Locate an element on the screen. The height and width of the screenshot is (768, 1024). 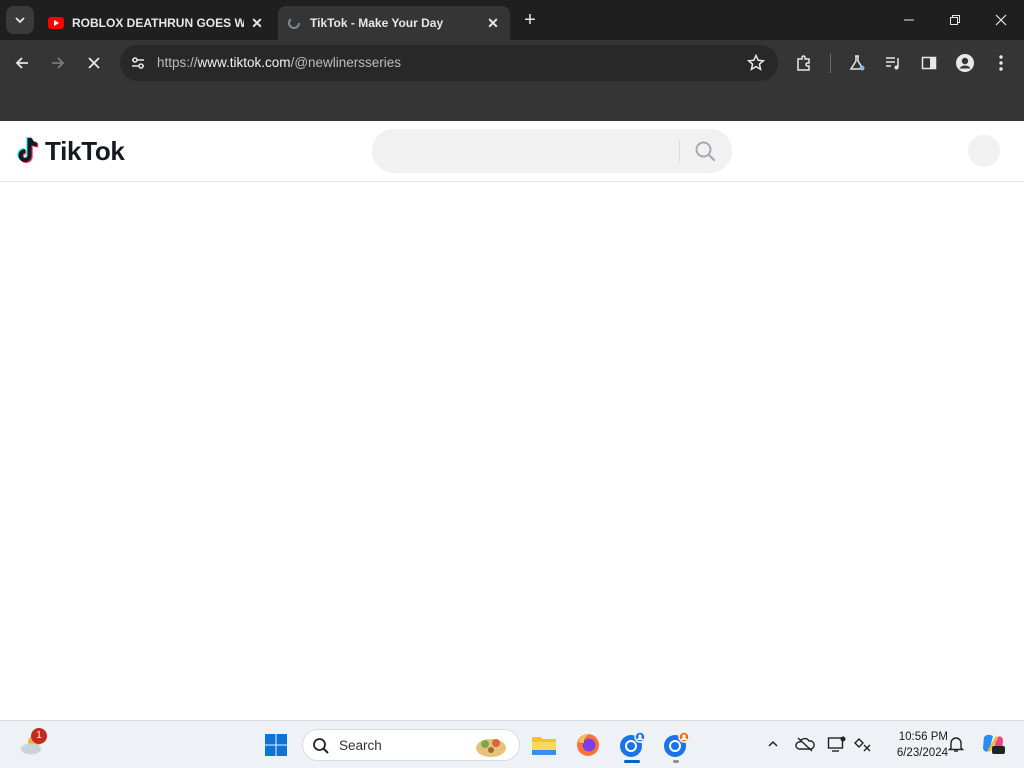
tiktok-header: TikTok is located at coordinates (512, 151).